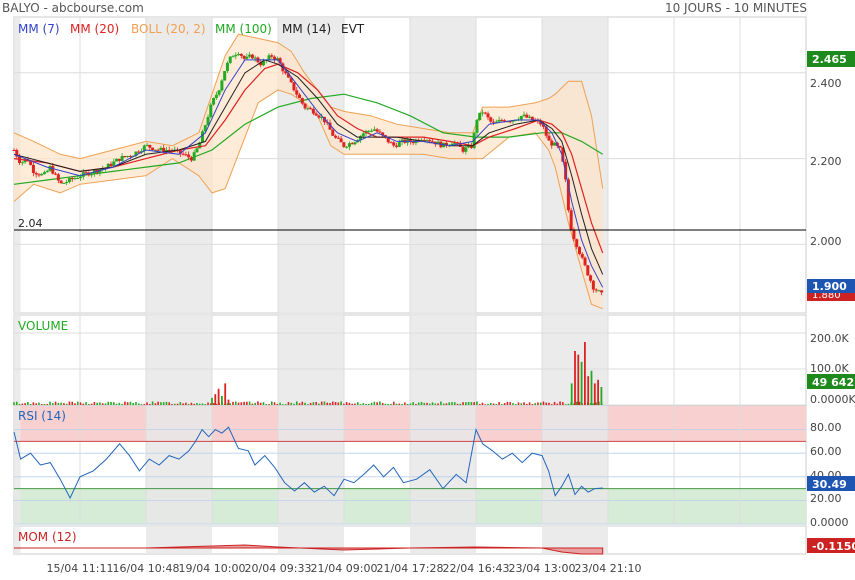 The image size is (855, 580). What do you see at coordinates (410, 568) in the screenshot?
I see `x-tick-label: 21/04 17:28` at bounding box center [410, 568].